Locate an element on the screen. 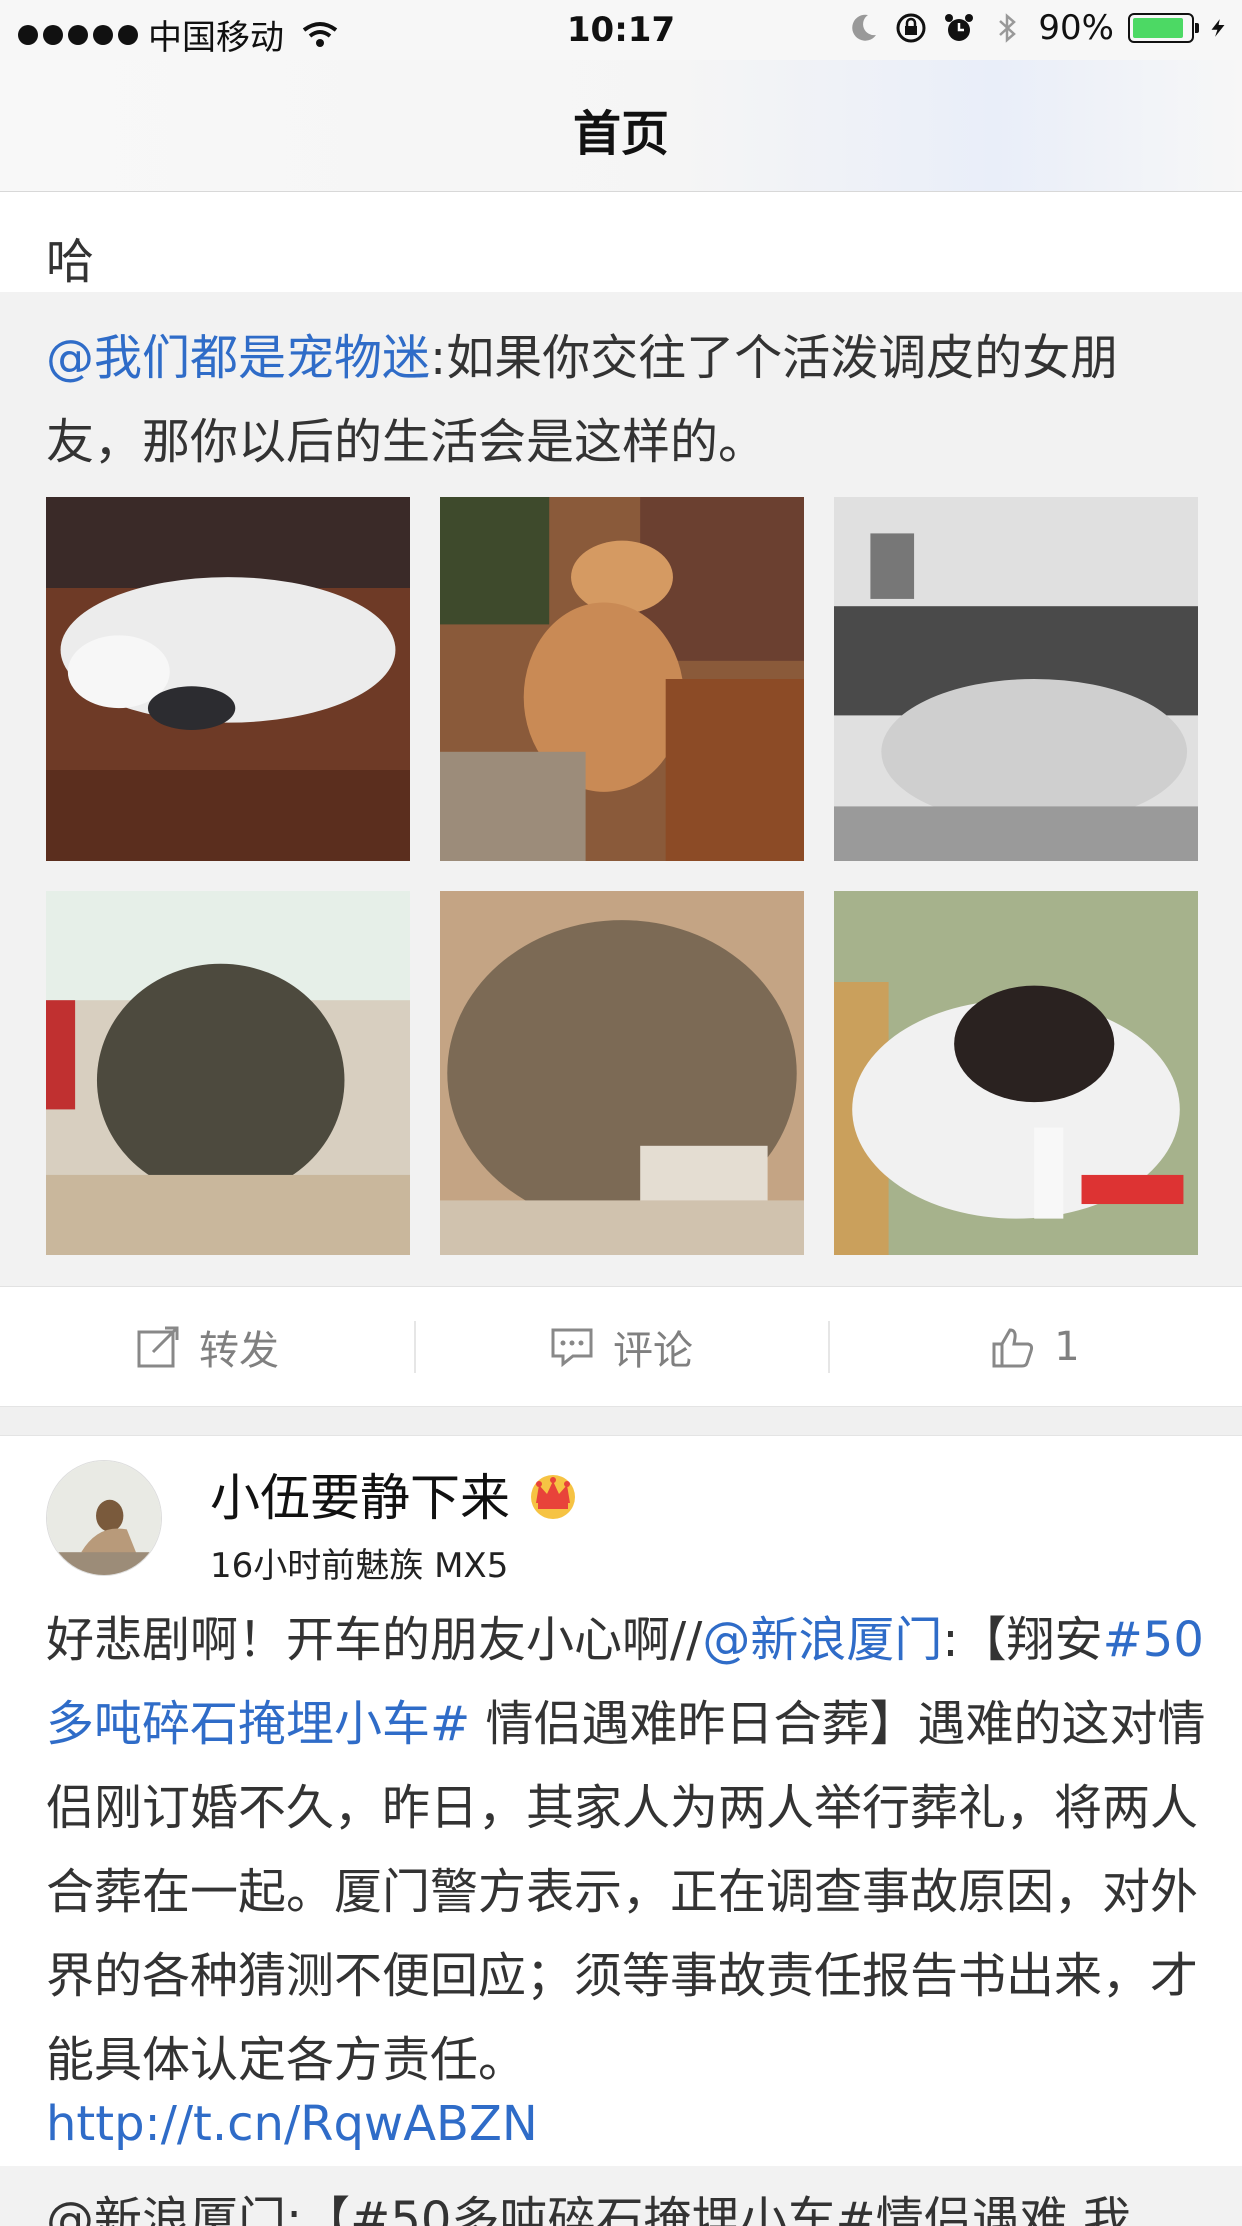 The height and width of the screenshot is (2226, 1242). battery-percent: 90% is located at coordinates (1076, 28).